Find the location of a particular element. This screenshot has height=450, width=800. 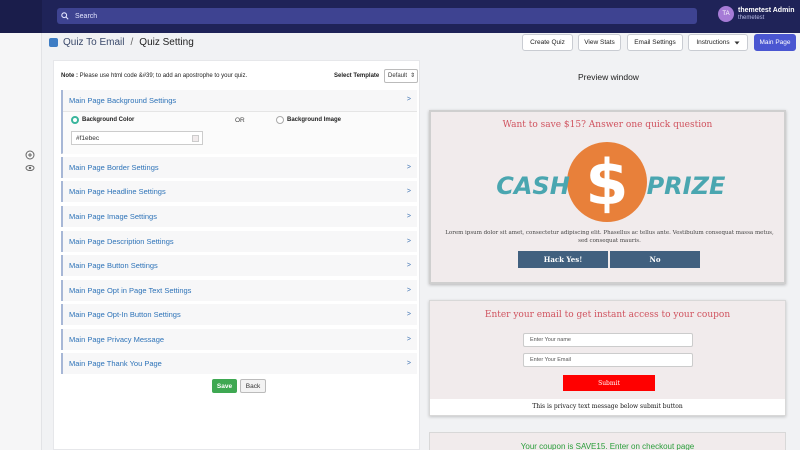

search-box: Search is located at coordinates (377, 16).